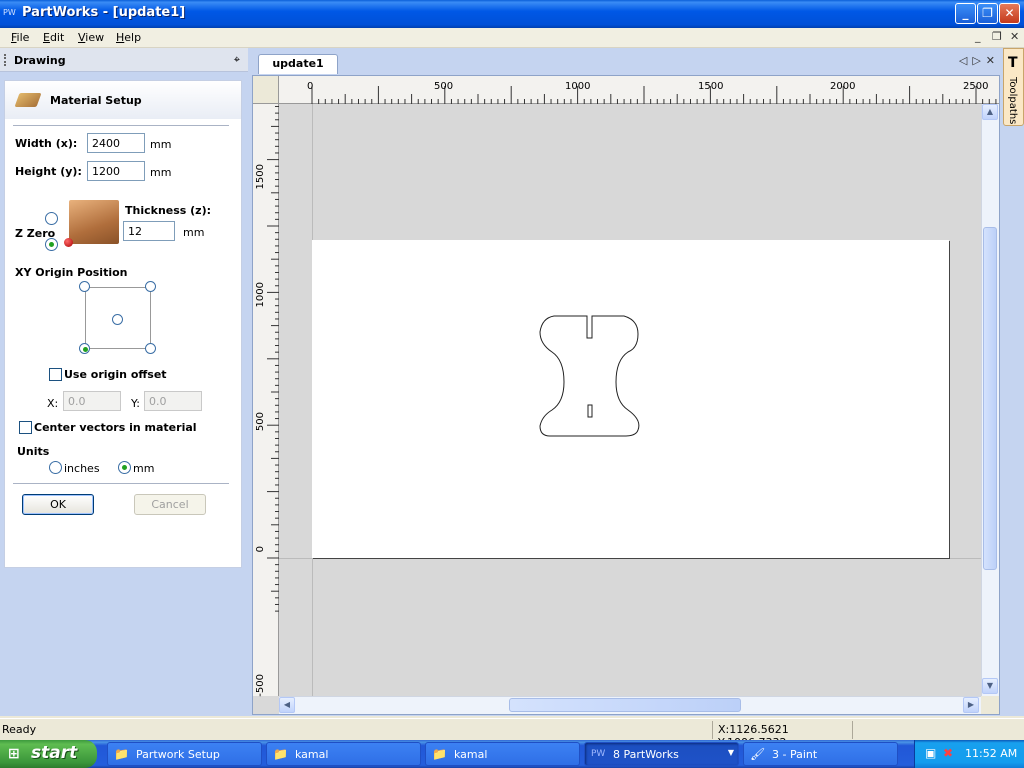 The height and width of the screenshot is (768, 1024). I want to click on h-ruler-label: 1500, so click(711, 86).